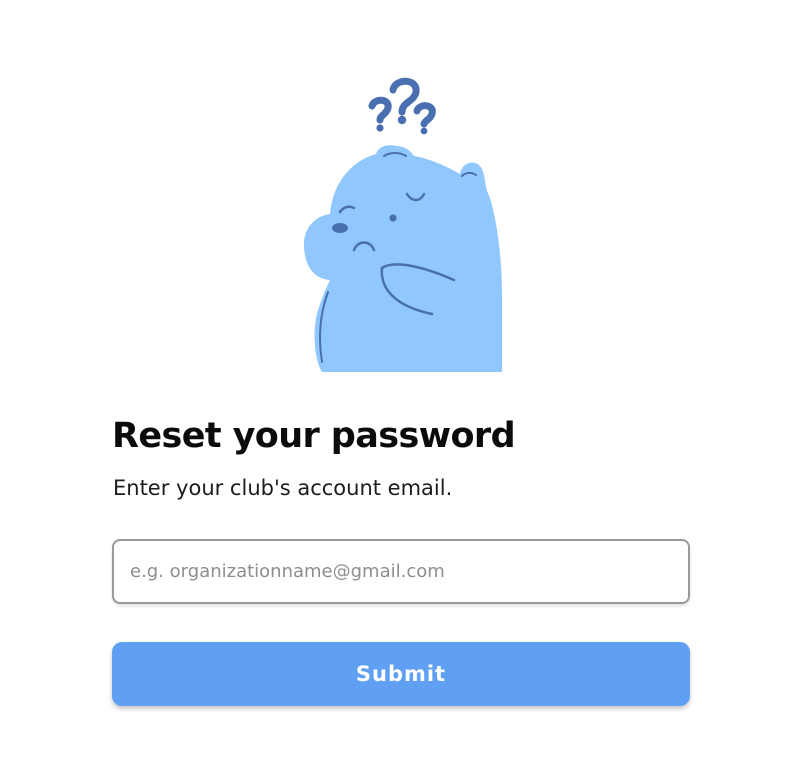 This screenshot has height=775, width=808. What do you see at coordinates (401, 674) in the screenshot?
I see `submit-button: Submit` at bounding box center [401, 674].